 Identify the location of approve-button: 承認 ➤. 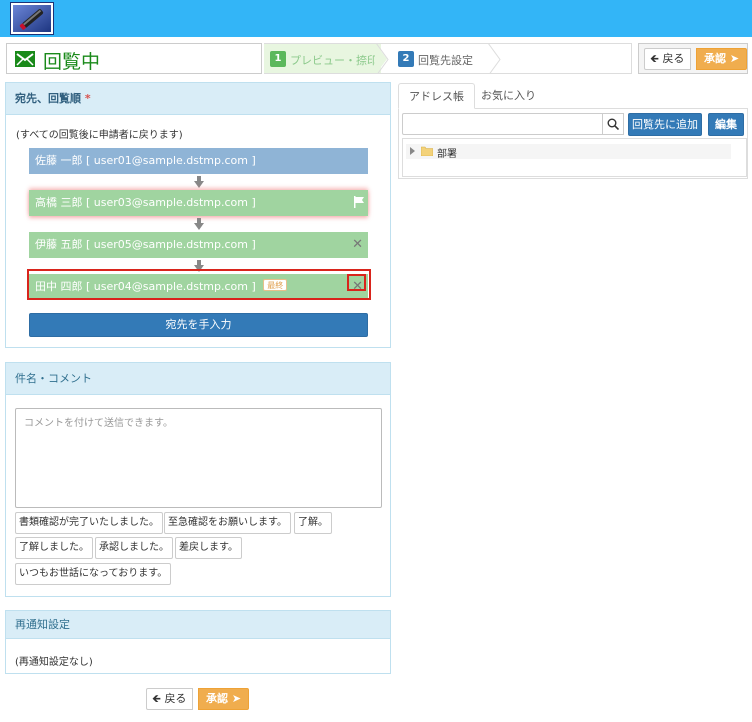
(722, 59).